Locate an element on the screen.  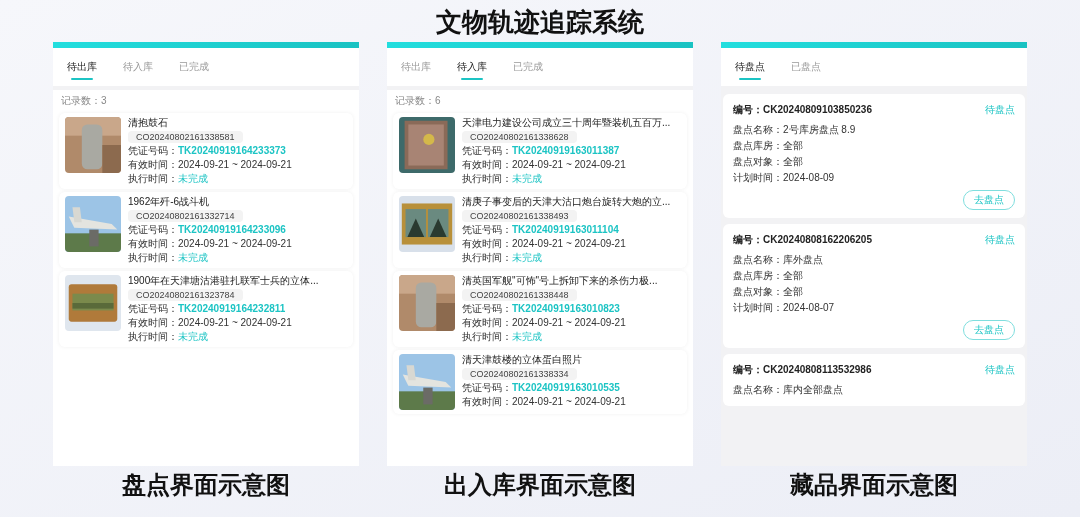
caption: 盘点界面示意图 is located at coordinates (206, 485).